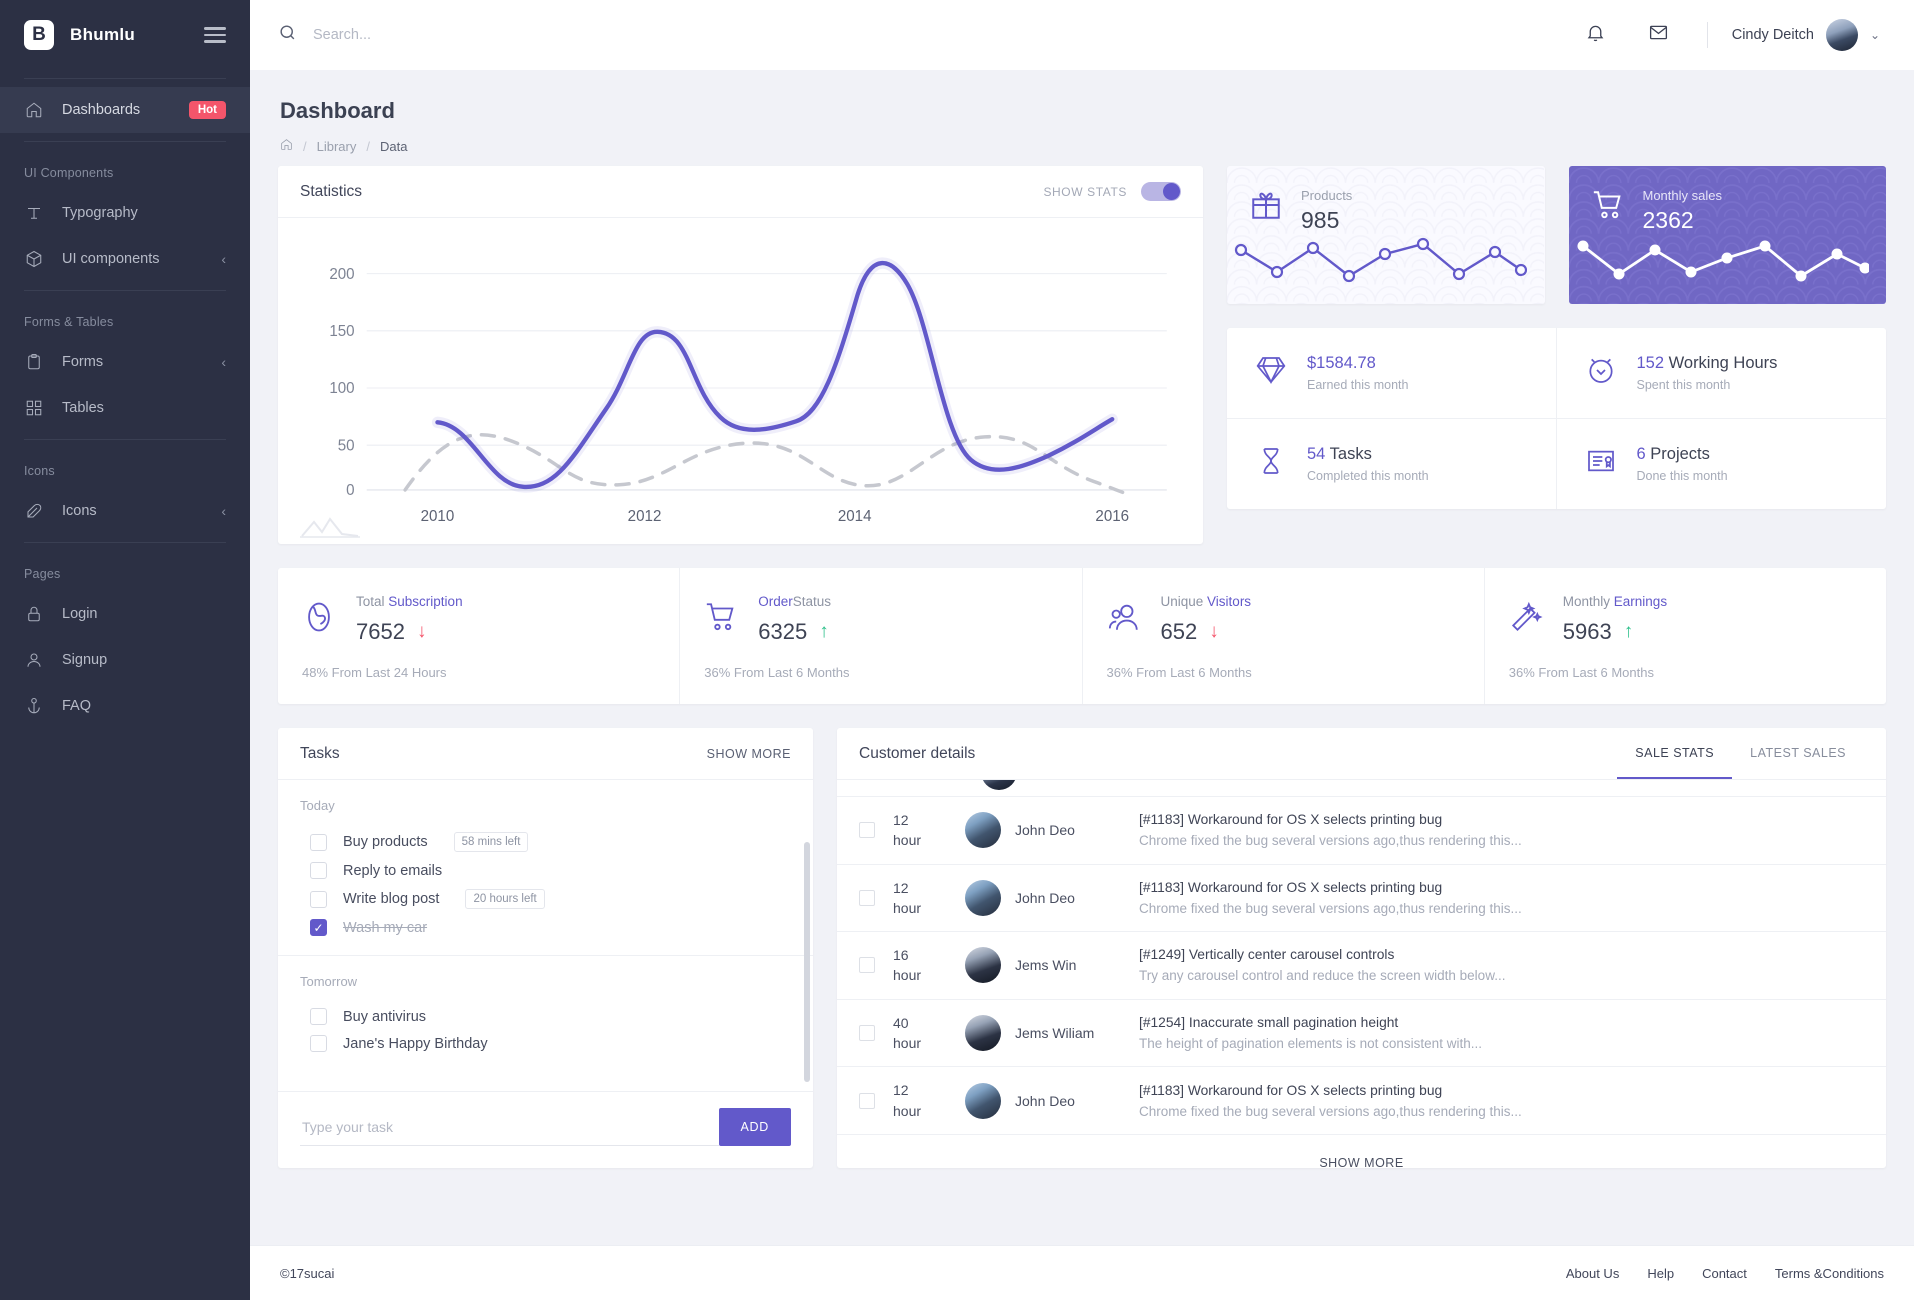  Describe the element at coordinates (1721, 373) in the screenshot. I see `working-hours-cell: 152 Working Hours Spent this month` at that location.